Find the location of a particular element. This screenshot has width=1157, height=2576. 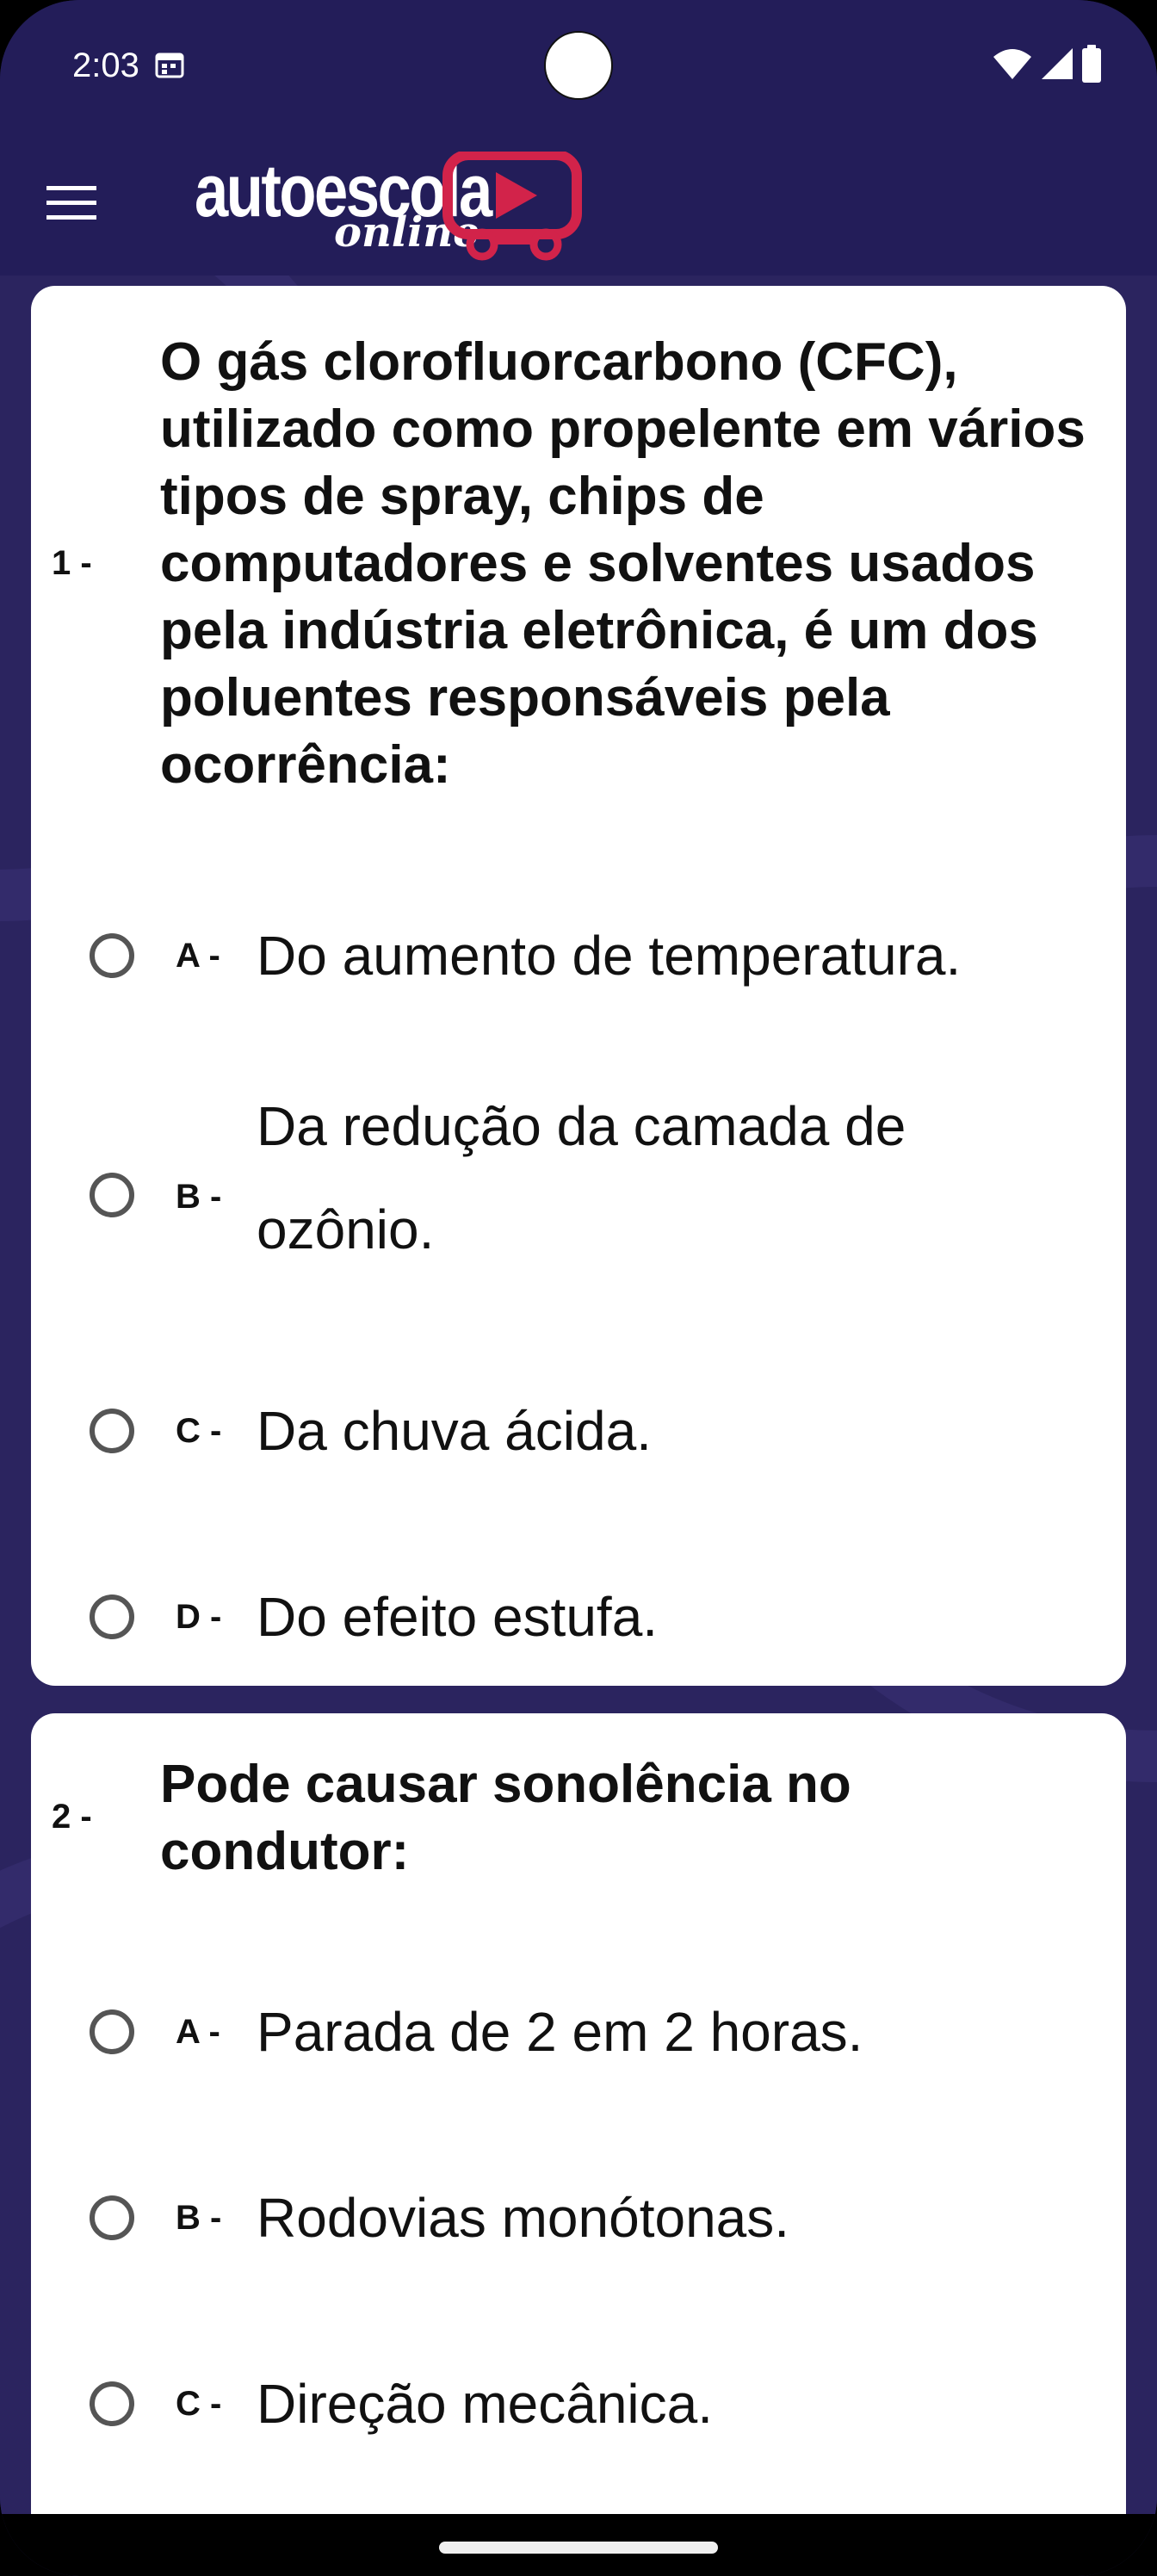

battery-icon is located at coordinates (1091, 64).